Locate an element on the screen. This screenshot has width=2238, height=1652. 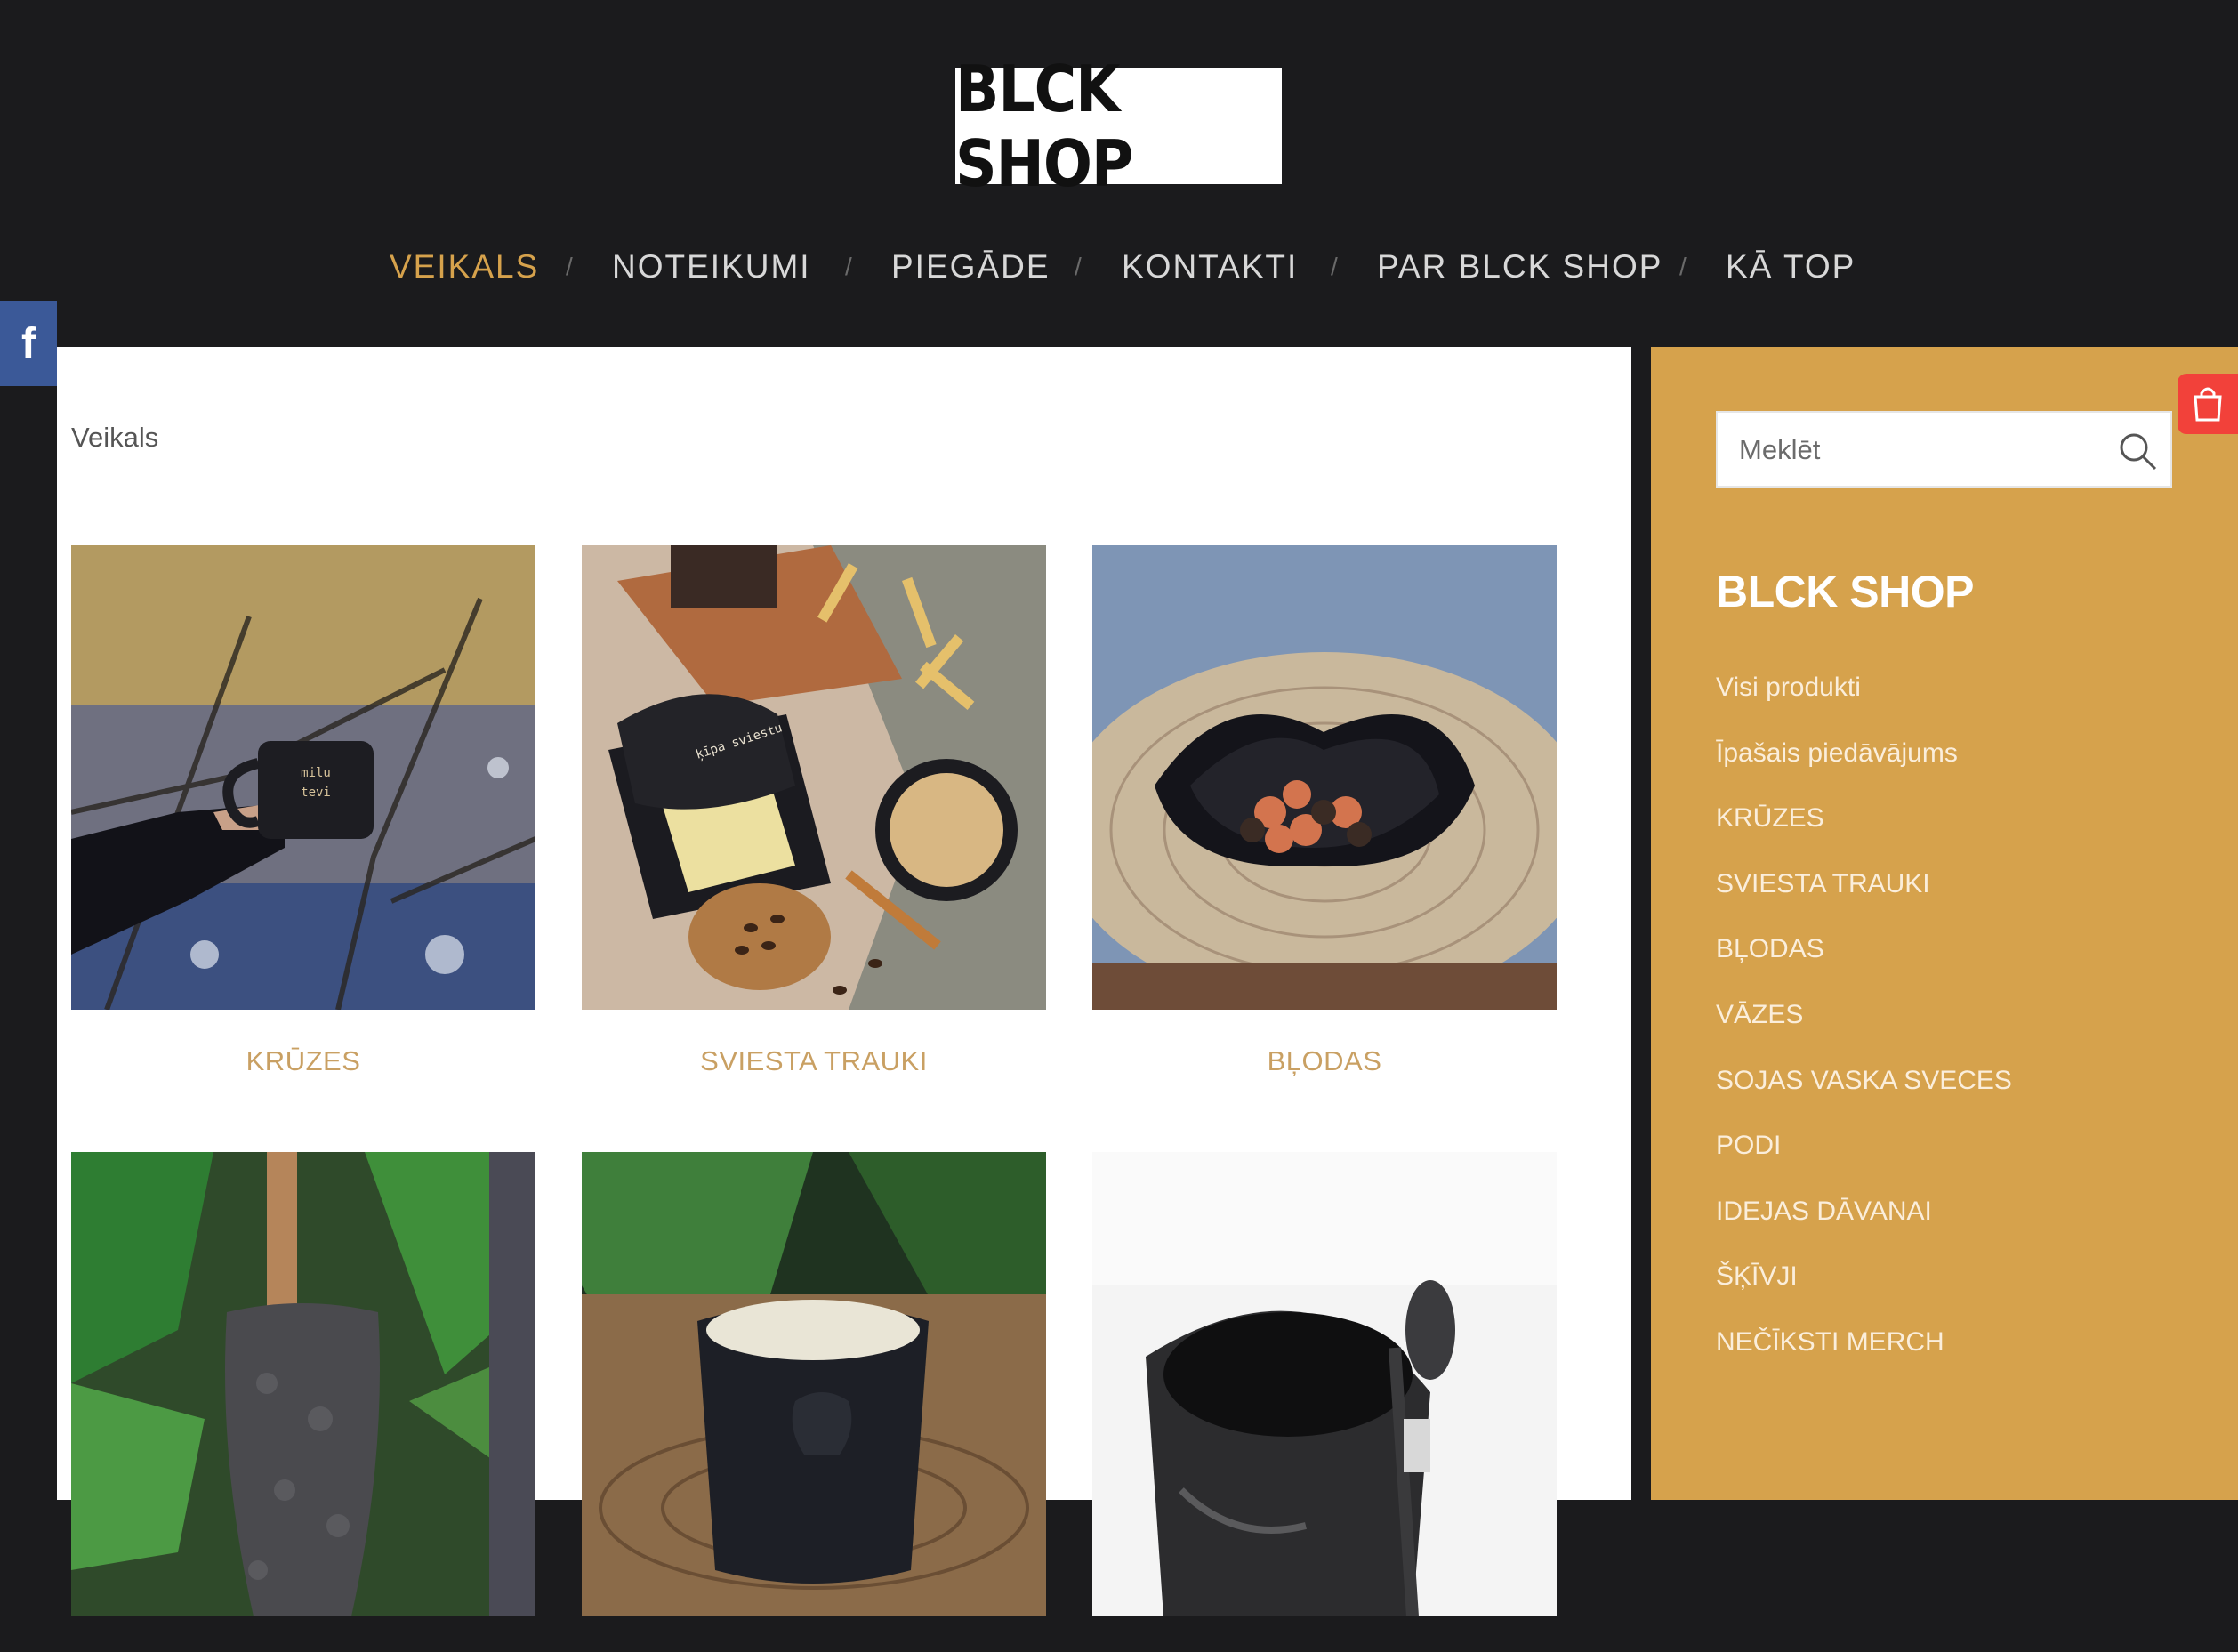
shopping-bag-icon is located at coordinates (2208, 404).